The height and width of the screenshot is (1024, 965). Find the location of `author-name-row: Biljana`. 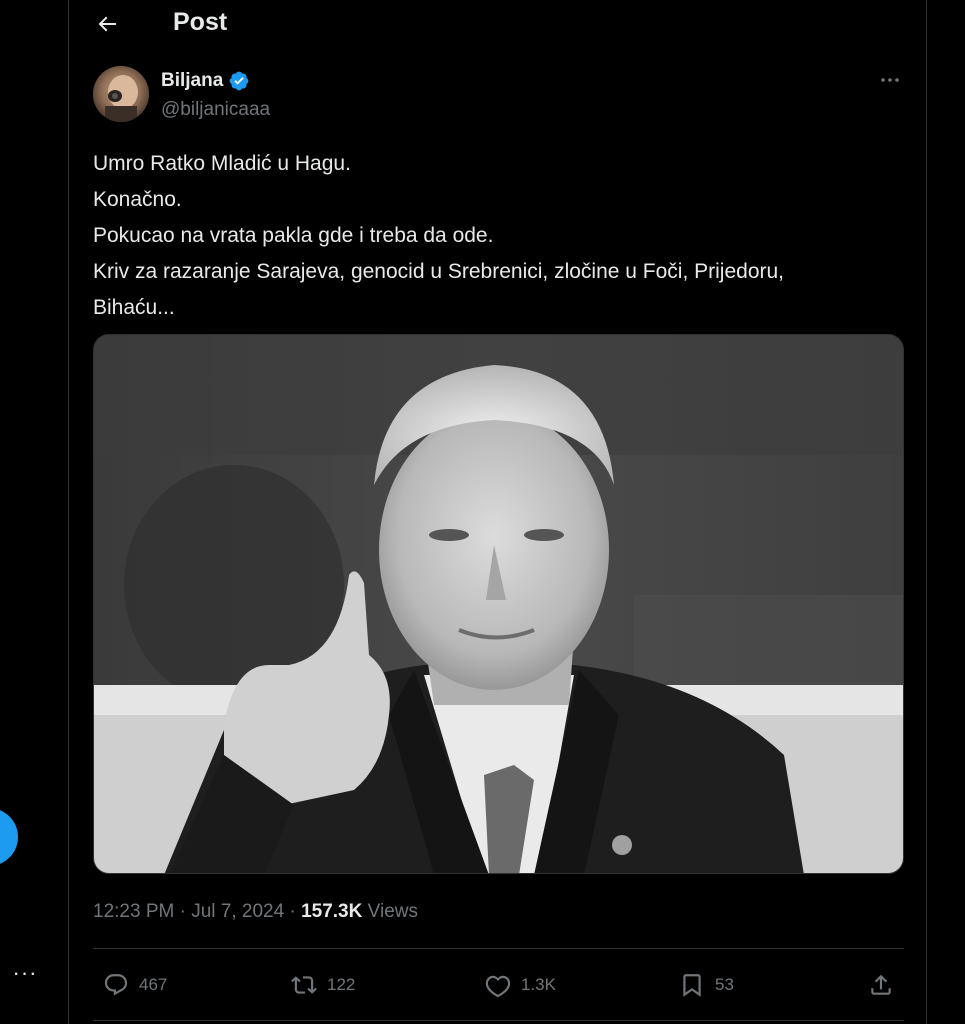

author-name-row: Biljana is located at coordinates (205, 81).